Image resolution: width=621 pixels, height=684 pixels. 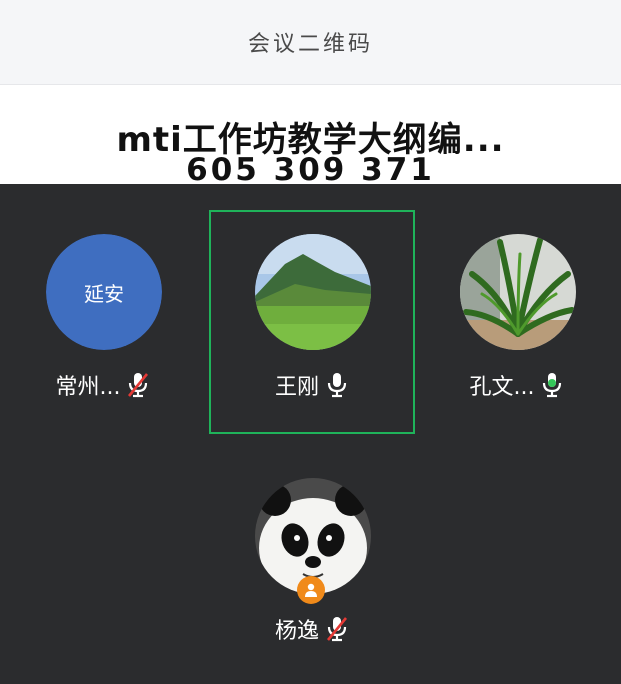 I want to click on page-title: 会议二维码, so click(x=310, y=44).